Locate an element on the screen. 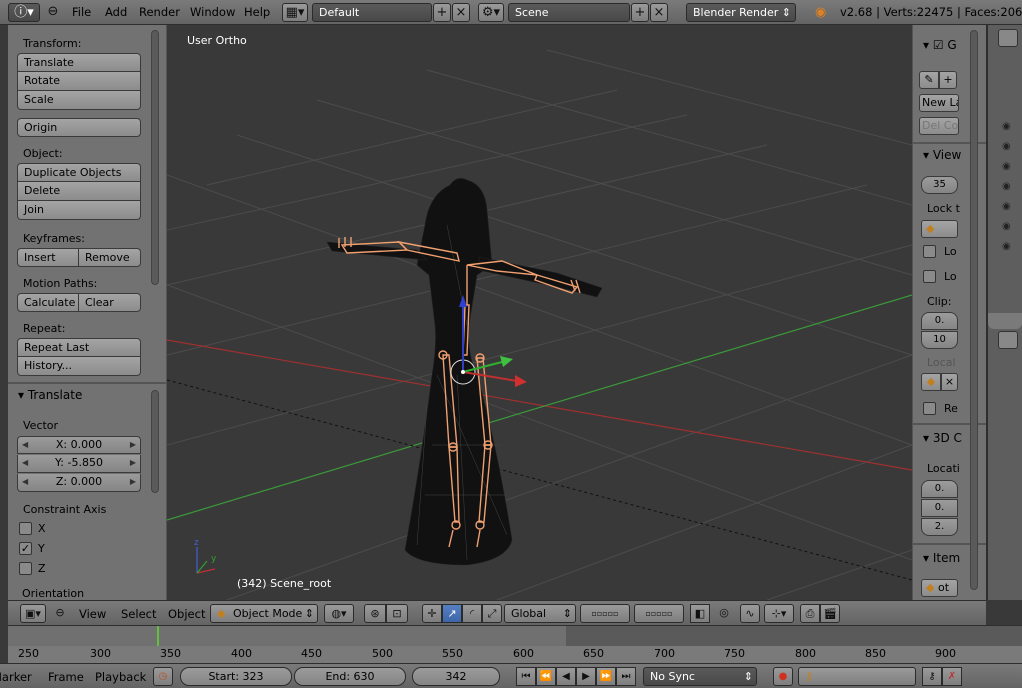 This screenshot has width=1022, height=688. grease-pencil-header: ▾ ☑ G is located at coordinates (940, 45).